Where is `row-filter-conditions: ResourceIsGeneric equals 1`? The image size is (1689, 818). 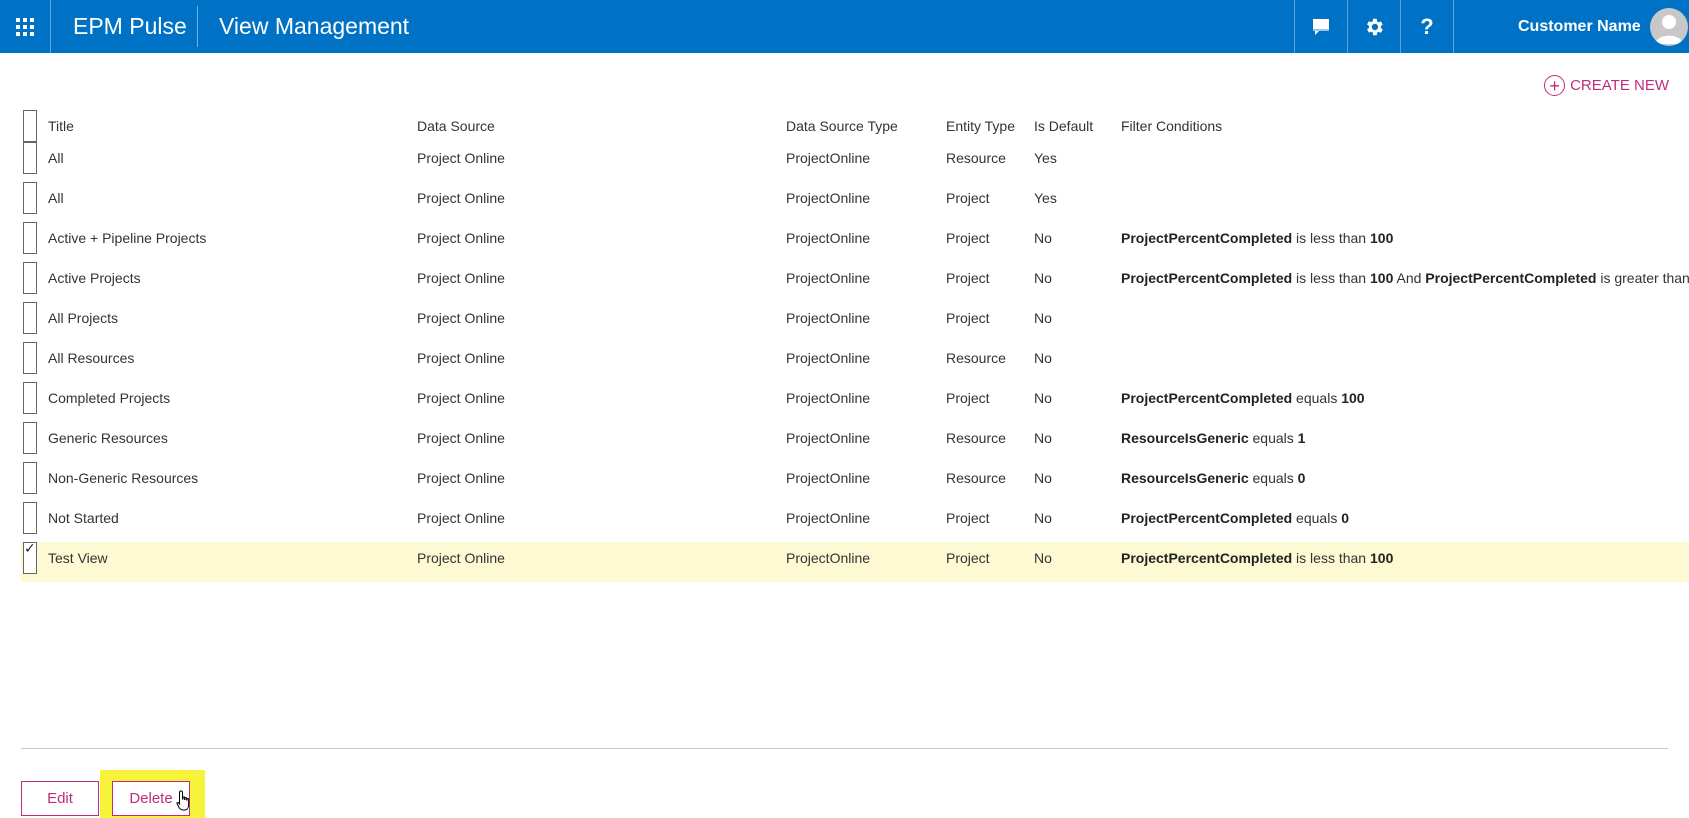 row-filter-conditions: ResourceIsGeneric equals 1 is located at coordinates (1213, 438).